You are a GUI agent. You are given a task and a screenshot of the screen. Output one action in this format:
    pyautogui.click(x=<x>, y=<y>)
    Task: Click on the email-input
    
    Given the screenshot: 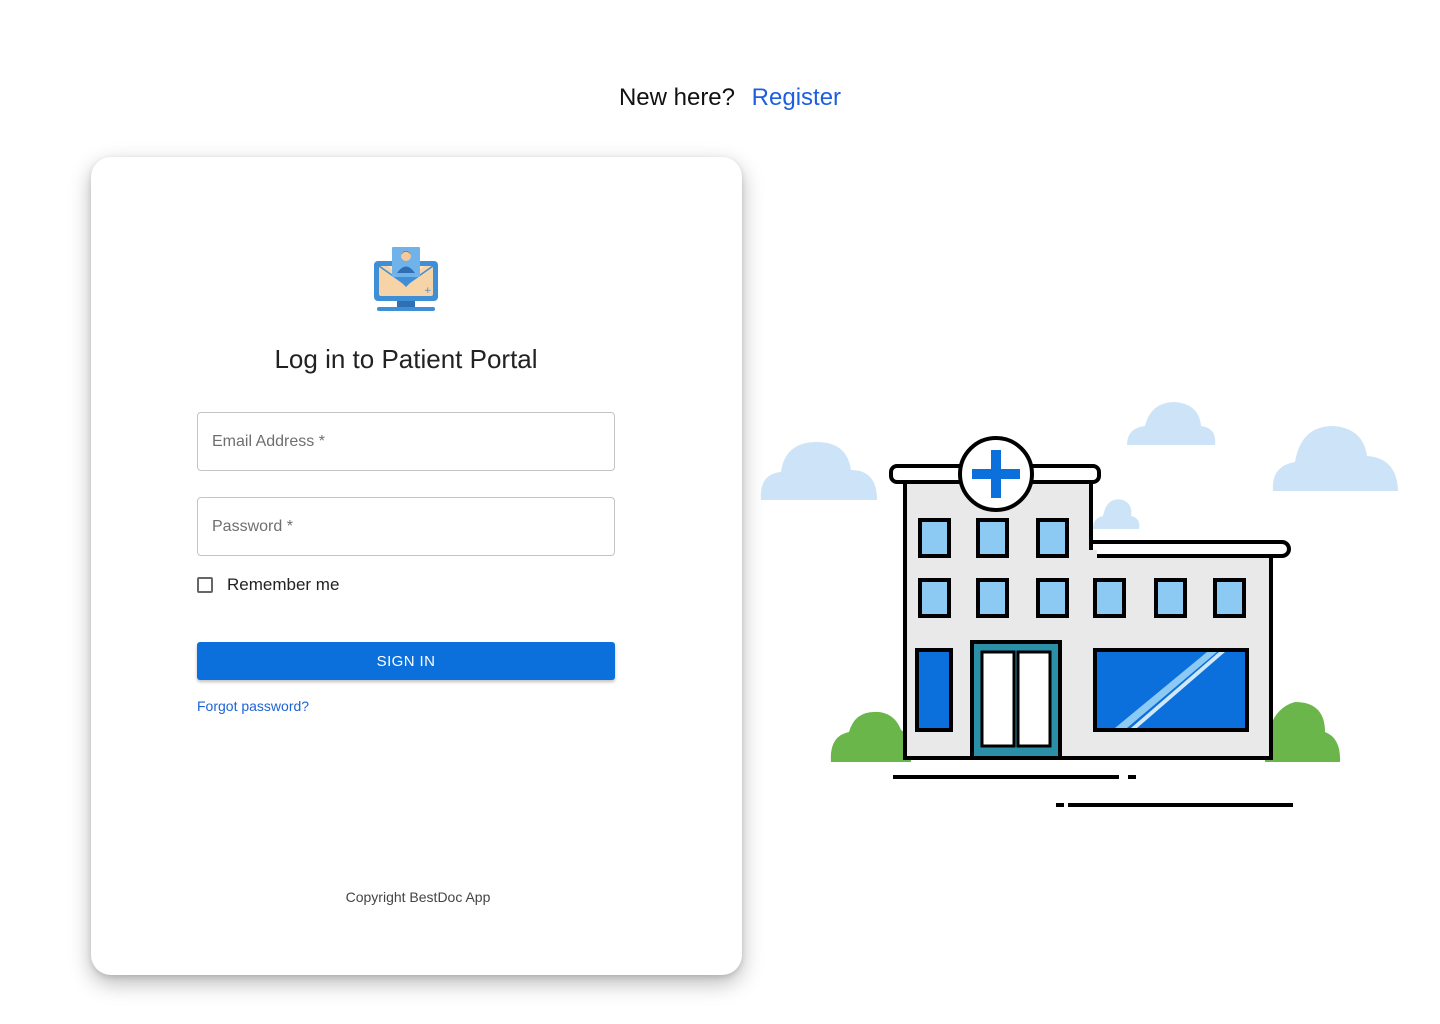 What is the action you would take?
    pyautogui.click(x=406, y=441)
    